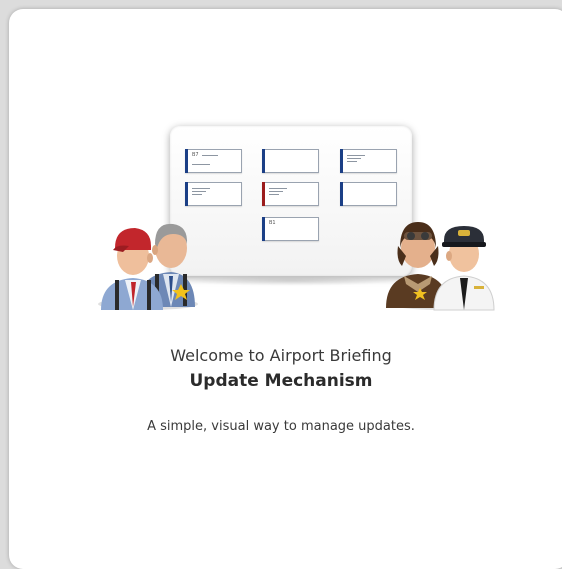 This screenshot has height=569, width=562. Describe the element at coordinates (290, 194) in the screenshot. I see `briefing-note-highlighted` at that location.